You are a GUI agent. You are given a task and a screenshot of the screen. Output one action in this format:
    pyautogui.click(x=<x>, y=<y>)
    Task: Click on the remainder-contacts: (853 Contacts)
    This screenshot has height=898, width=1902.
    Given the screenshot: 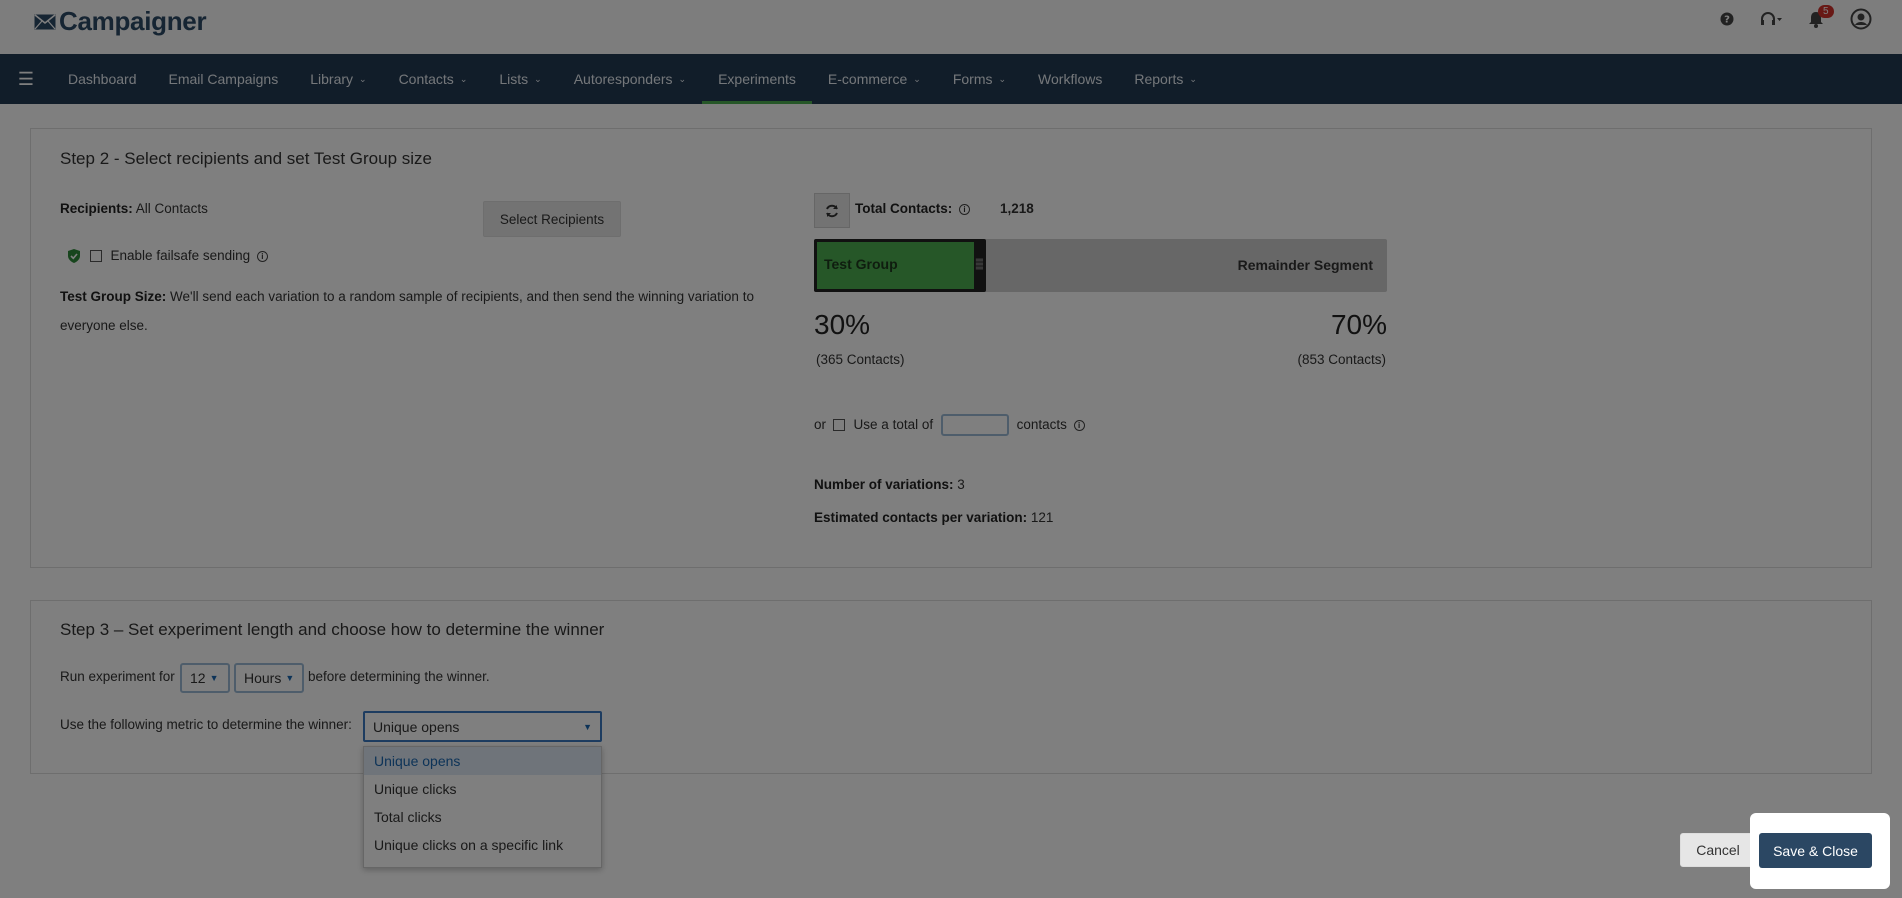 What is the action you would take?
    pyautogui.click(x=1341, y=359)
    